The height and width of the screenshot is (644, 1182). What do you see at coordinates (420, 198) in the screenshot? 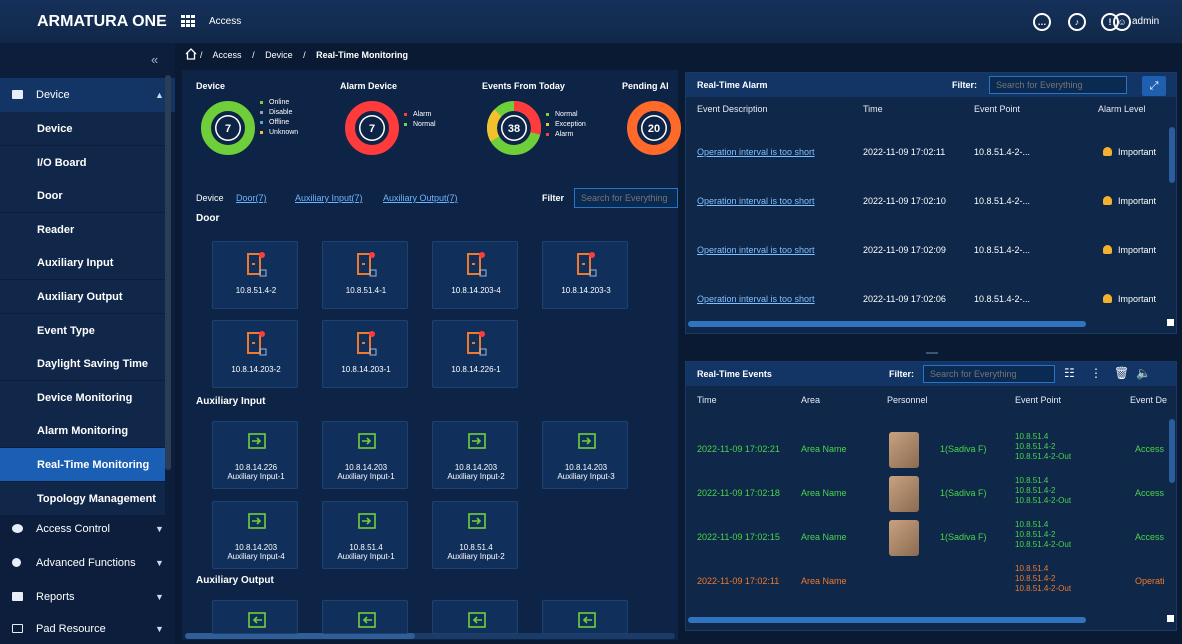
I see `tab-auxiliary-output: Auxiliary Output(7)` at bounding box center [420, 198].